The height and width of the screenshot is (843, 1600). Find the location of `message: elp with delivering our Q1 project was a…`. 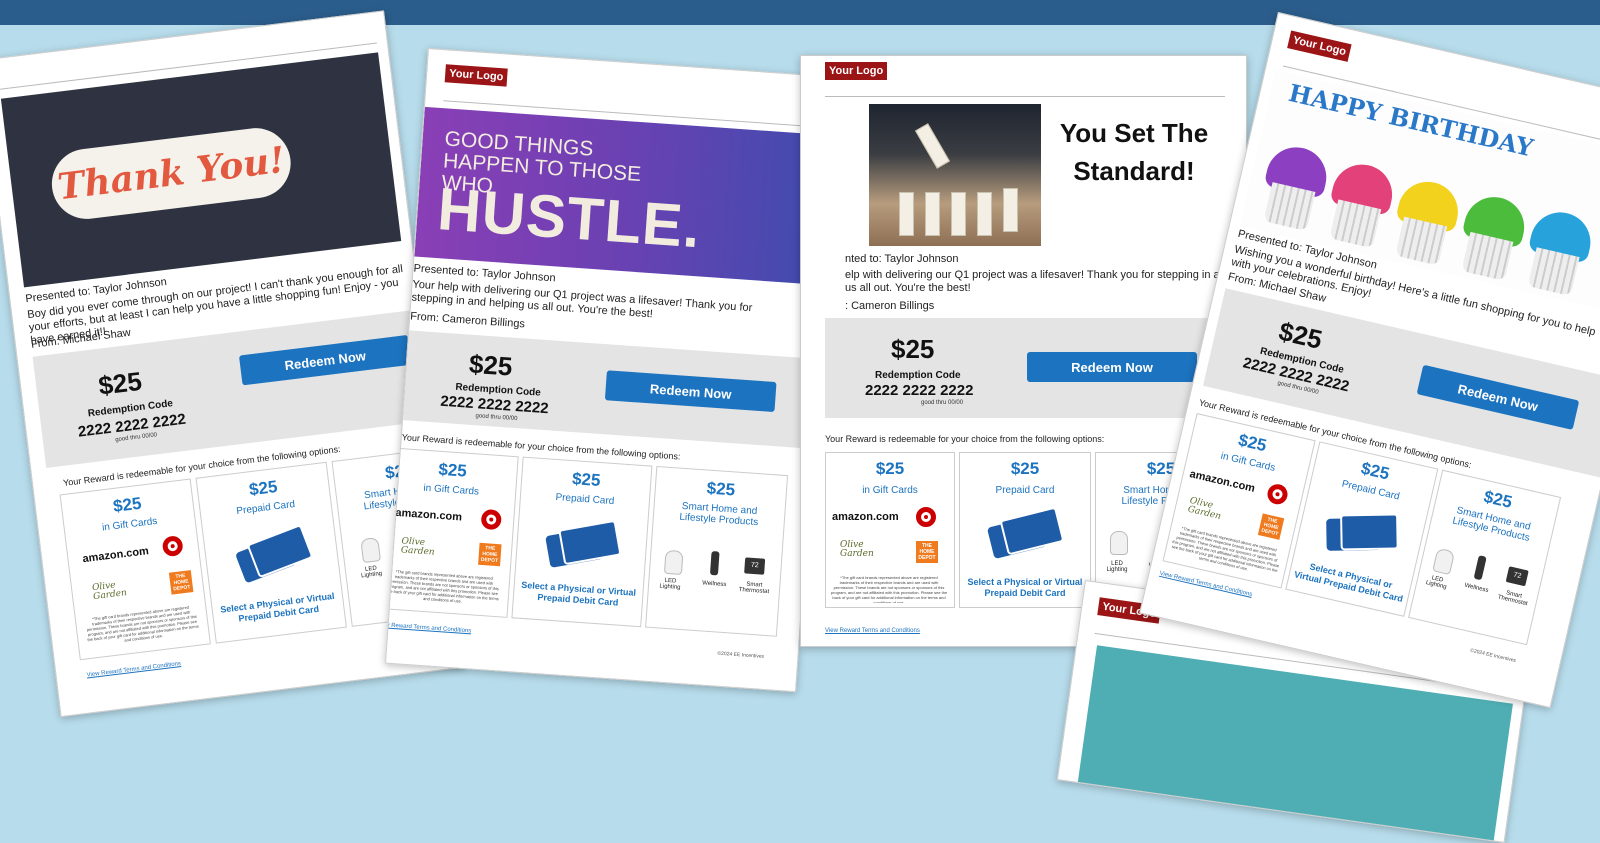

message: elp with delivering our Q1 project was a… is located at coordinates (1043, 281).